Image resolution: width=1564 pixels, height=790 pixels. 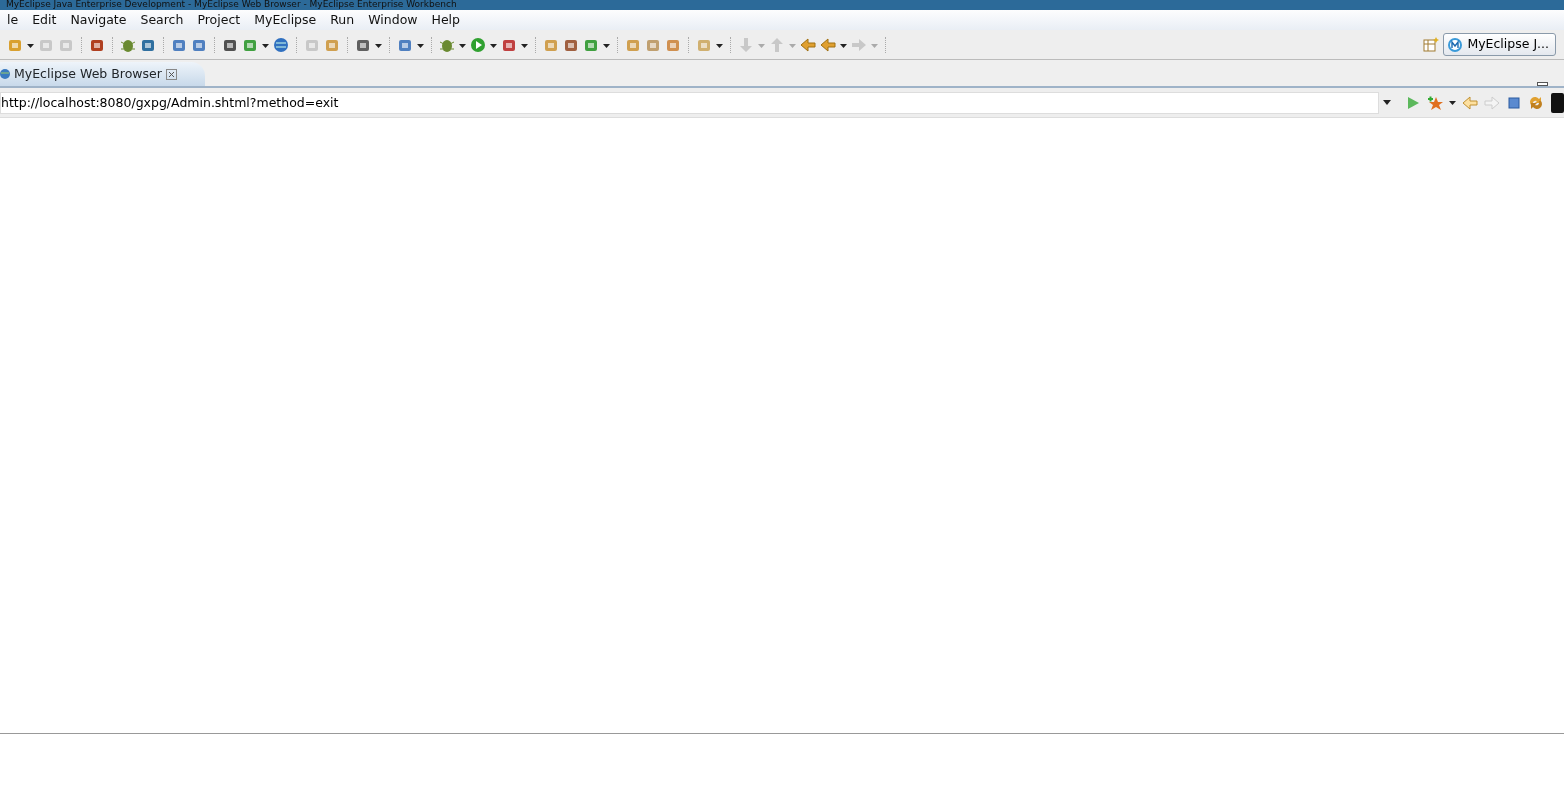 I want to click on menu-item: MyEclipse, so click(x=285, y=20).